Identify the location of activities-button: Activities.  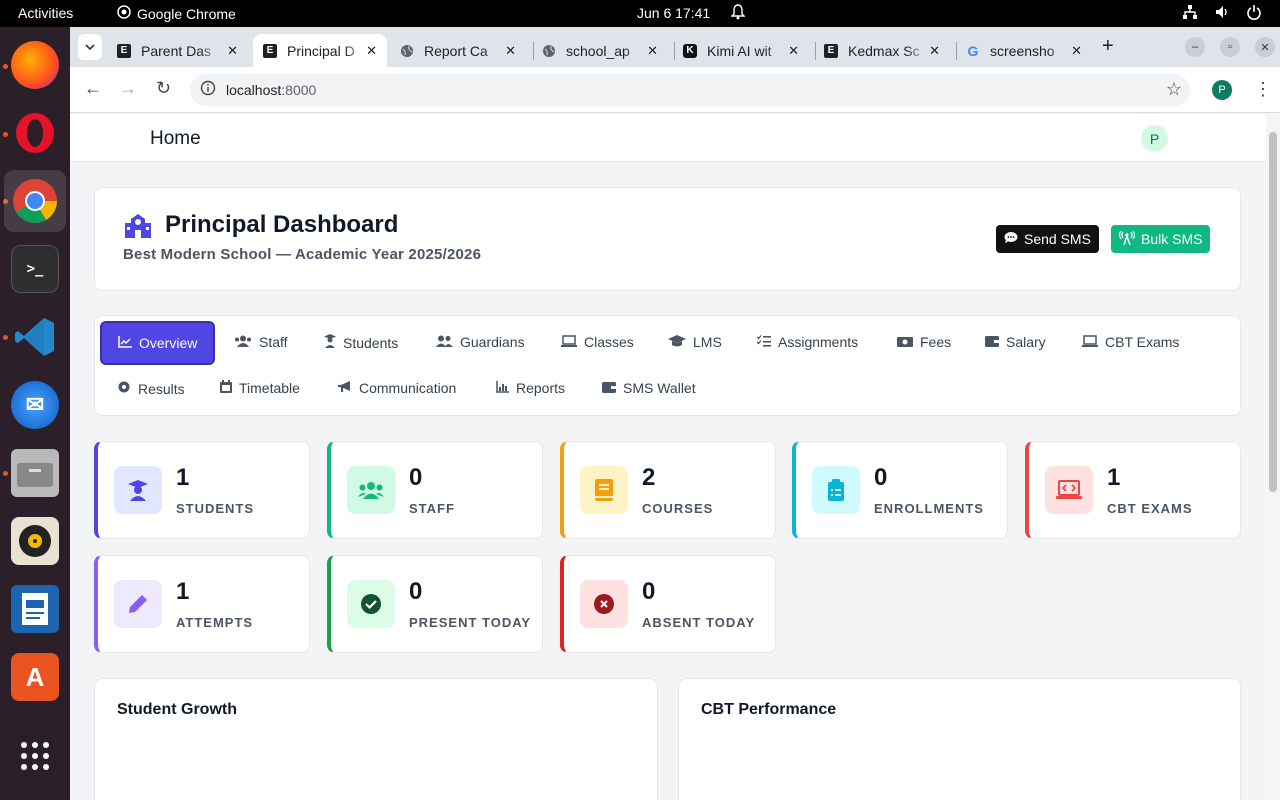
(45, 13).